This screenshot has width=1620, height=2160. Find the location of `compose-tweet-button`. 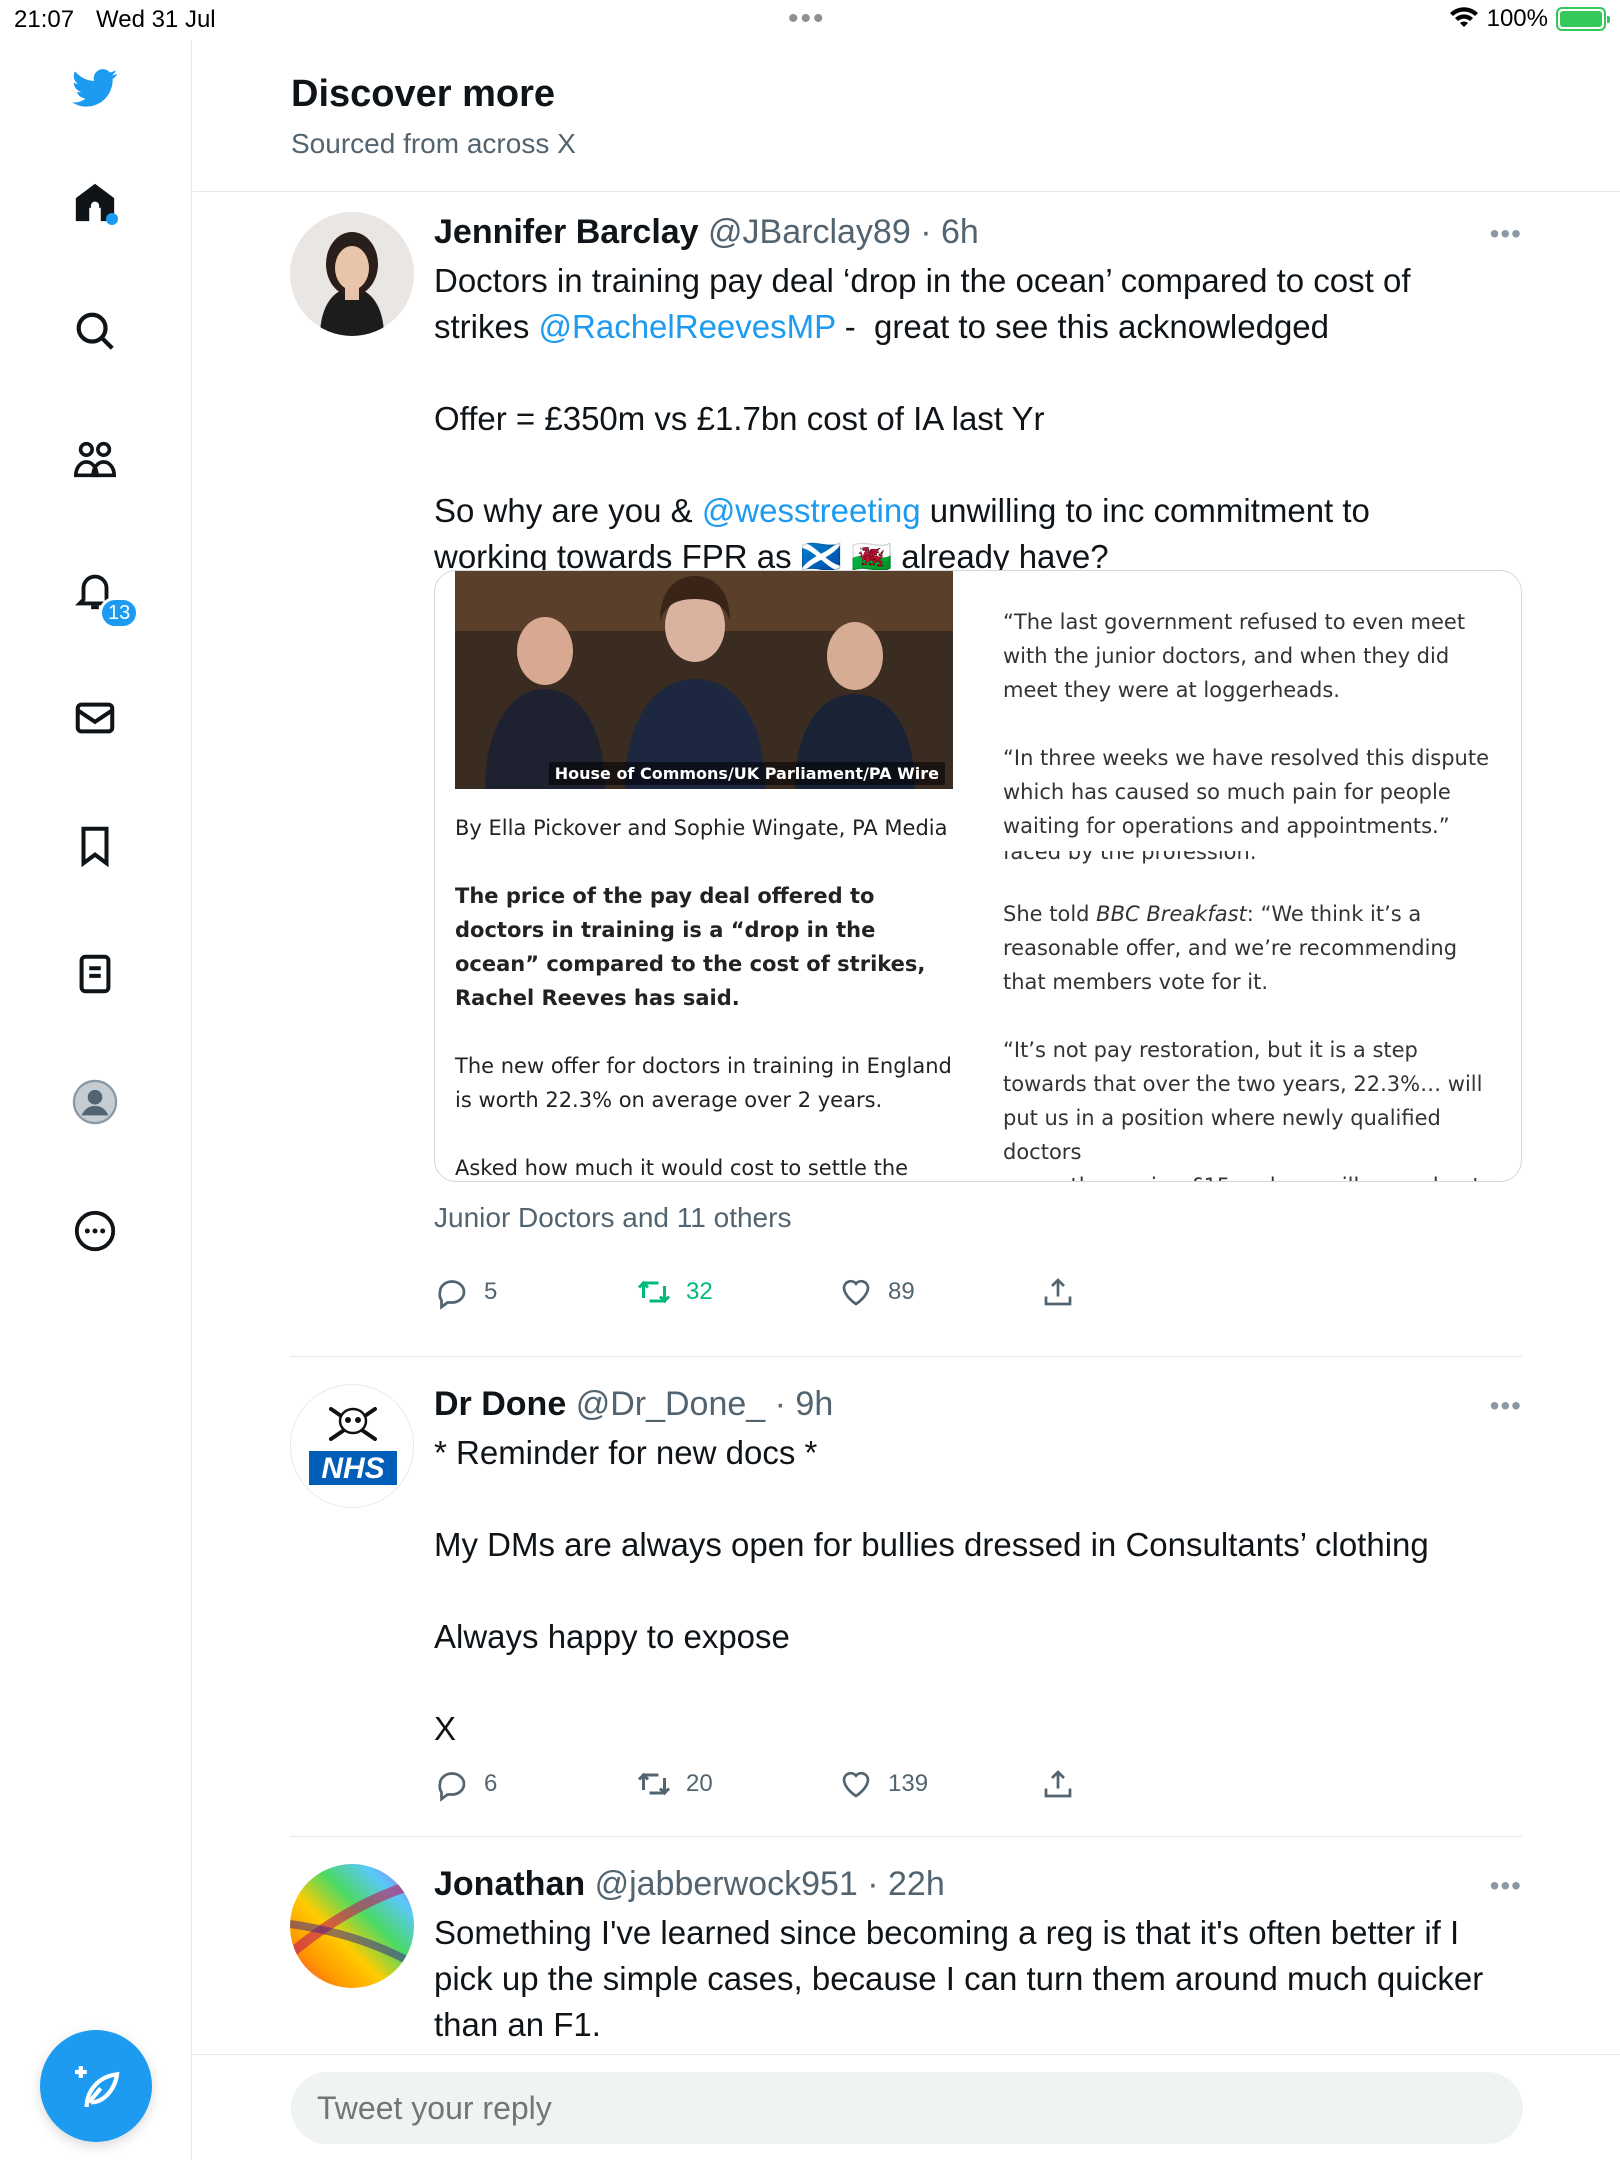

compose-tweet-button is located at coordinates (96, 2086).